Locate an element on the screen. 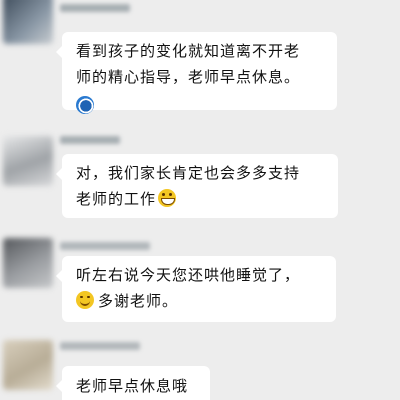 Image resolution: width=400 pixels, height=400 pixels. message-text-line: 看到孩子的变化就知道离不开老 is located at coordinates (188, 51).